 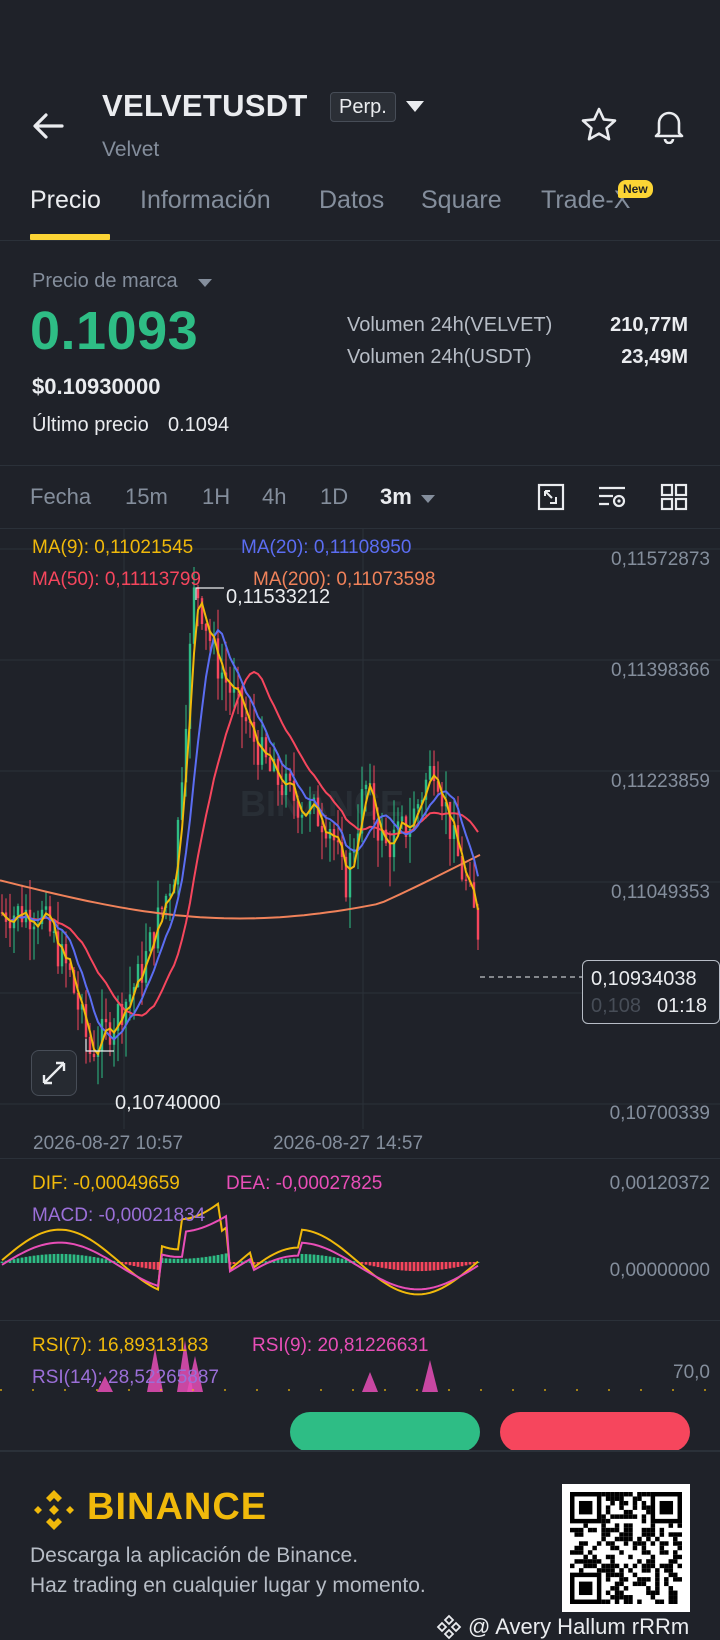 What do you see at coordinates (626, 1548) in the screenshot?
I see `download-qr-code` at bounding box center [626, 1548].